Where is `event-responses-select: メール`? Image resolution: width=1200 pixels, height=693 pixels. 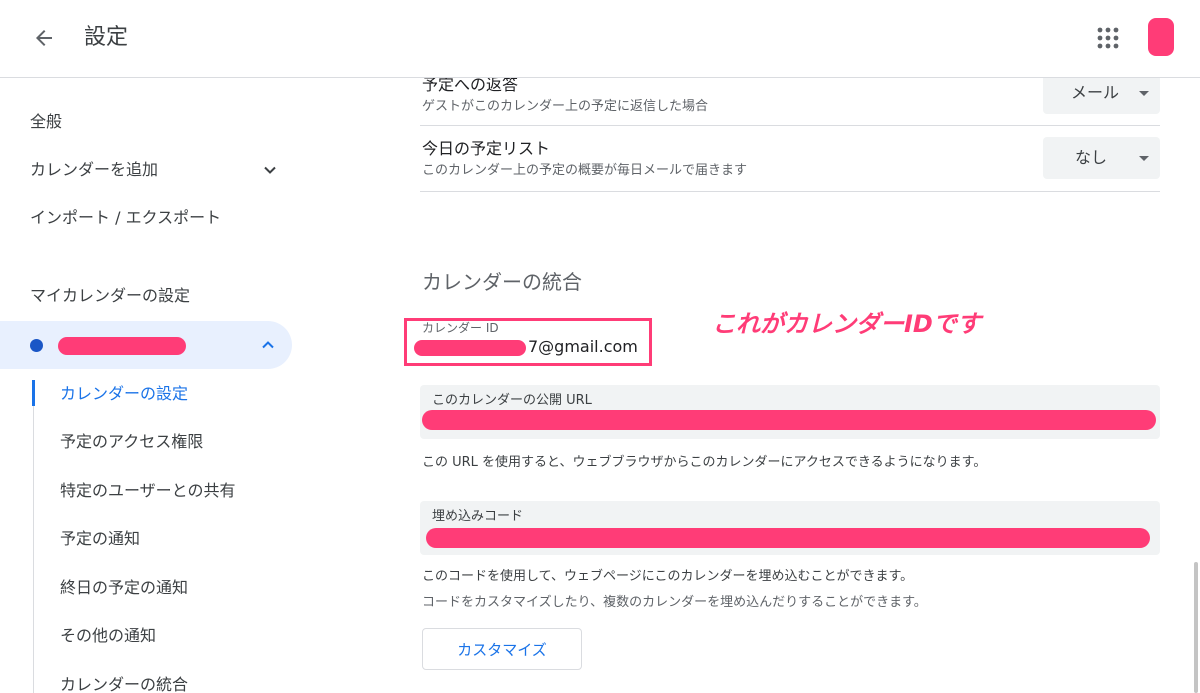
event-responses-select: メール is located at coordinates (1101, 93).